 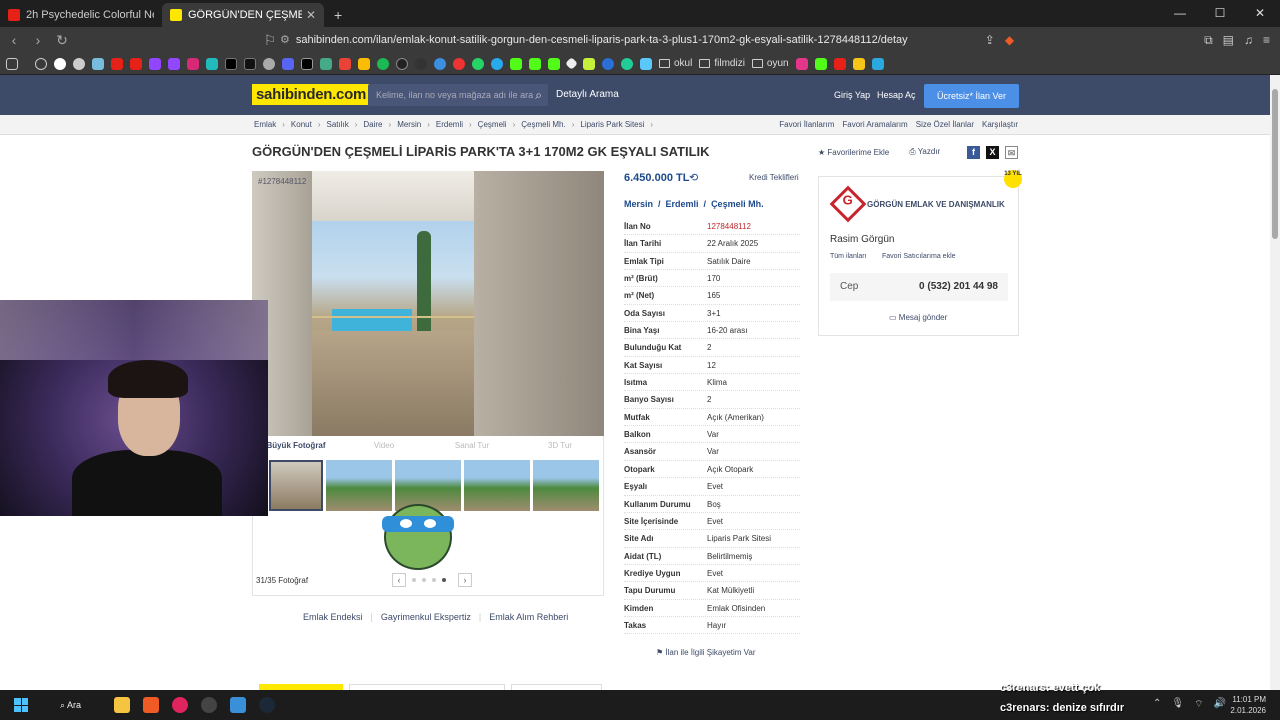 I want to click on bookmark-icon-circle, so click(x=269, y=63).